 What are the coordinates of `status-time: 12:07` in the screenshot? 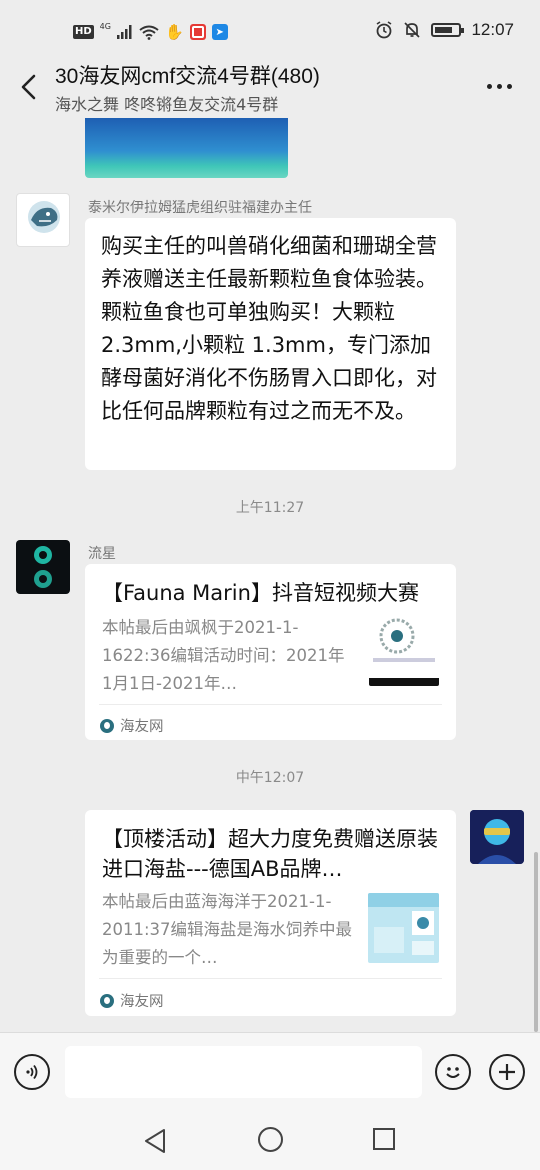 It's located at (492, 29).